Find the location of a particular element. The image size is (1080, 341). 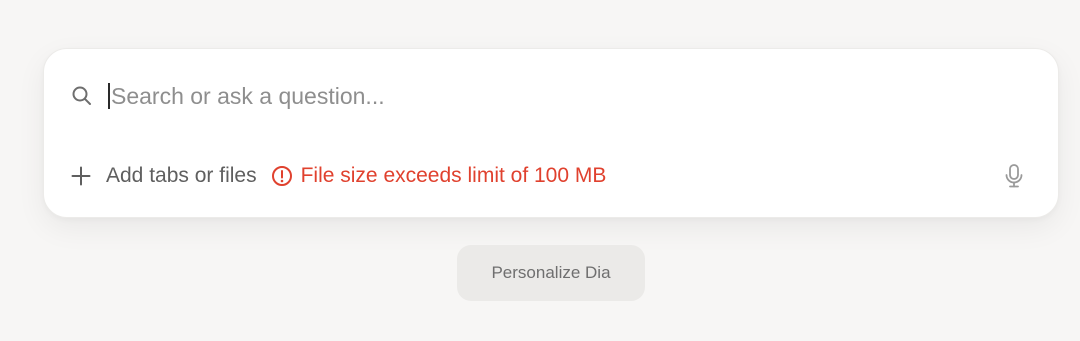

add-tabs-or-files-label: Add tabs or files is located at coordinates (181, 175).